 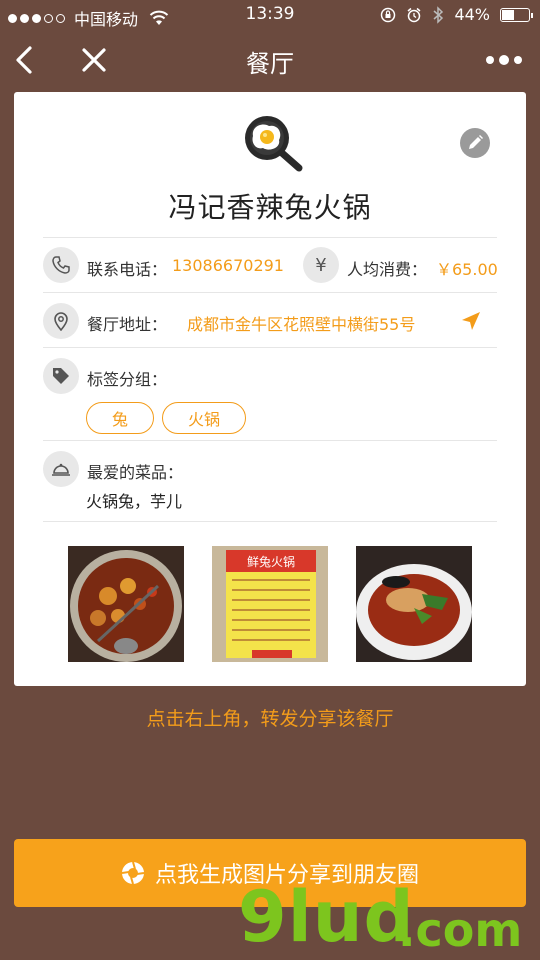 I want to click on location-pin-icon, so click(x=61, y=321).